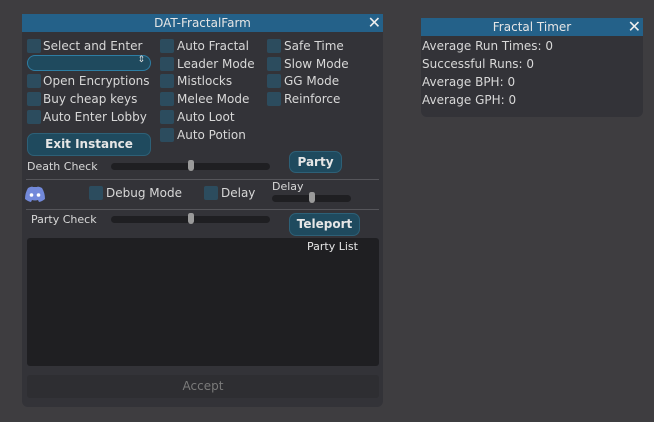 The width and height of the screenshot is (654, 422). What do you see at coordinates (34, 117) in the screenshot?
I see `checkbox-auto-enter-lobby` at bounding box center [34, 117].